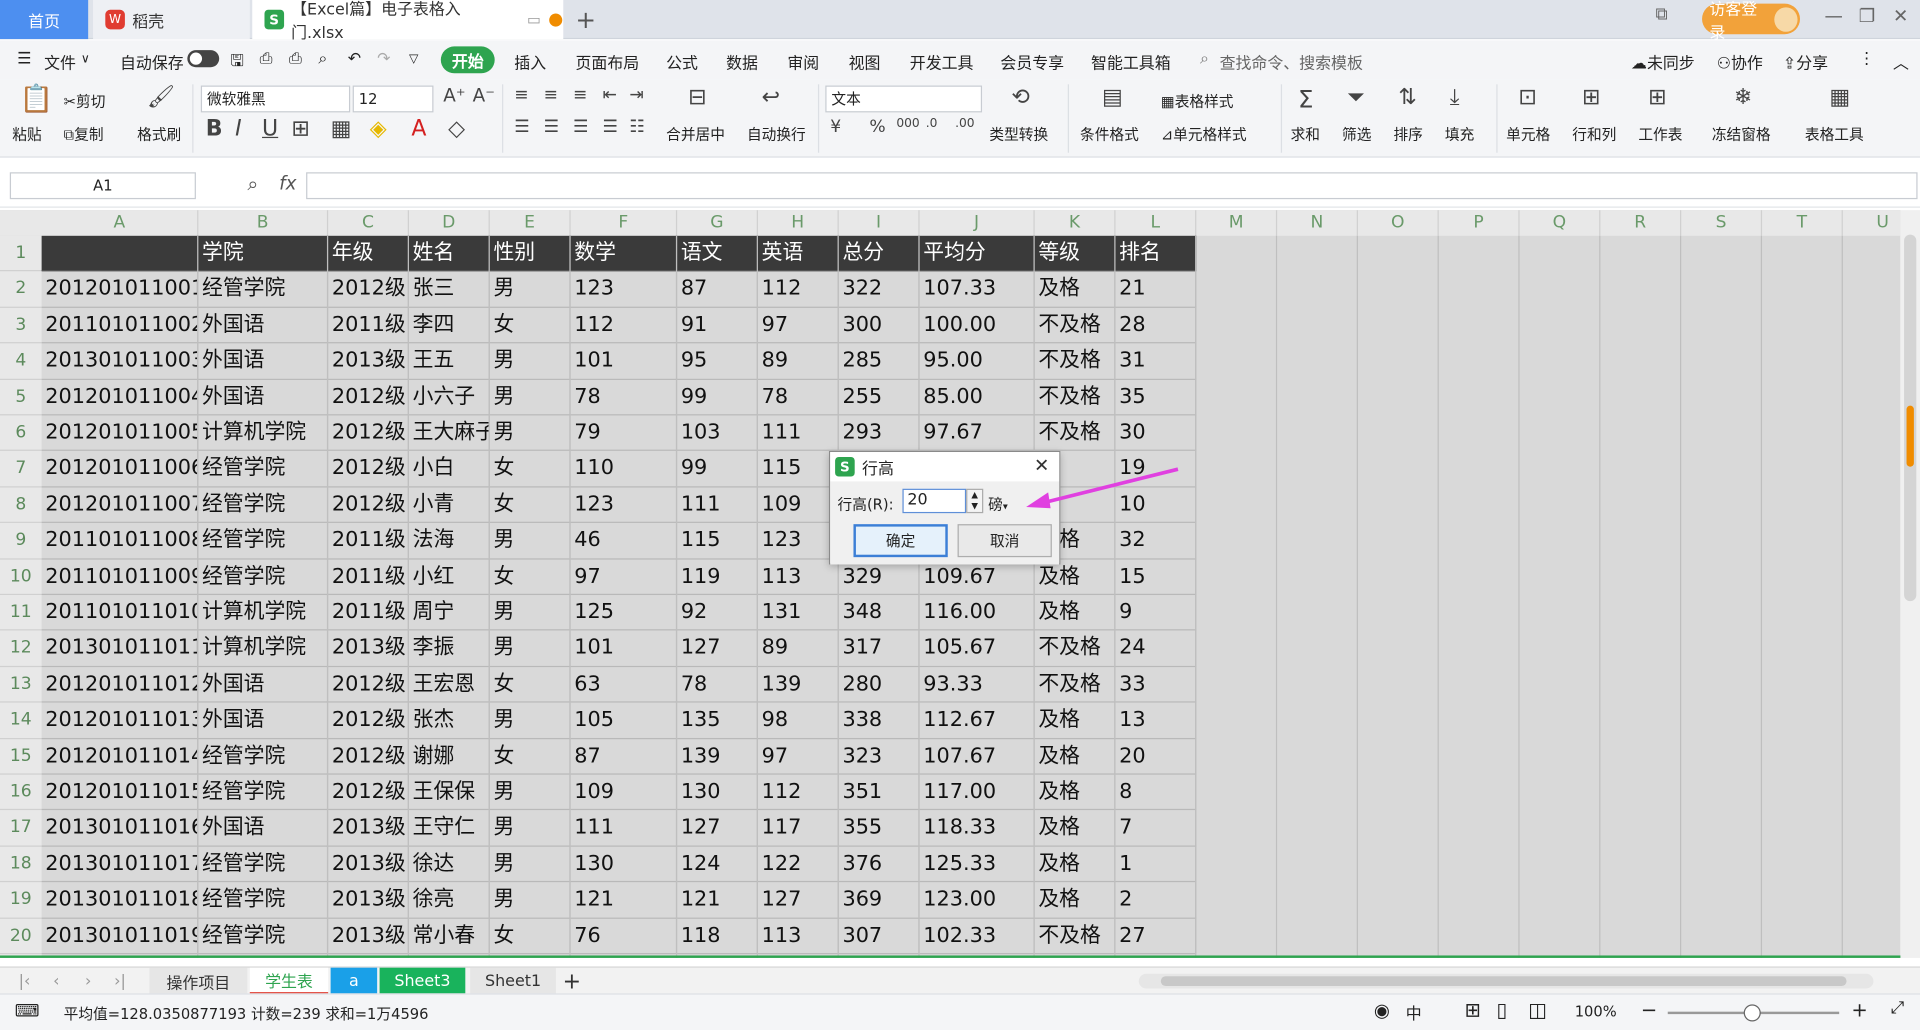 The width and height of the screenshot is (1920, 1030). What do you see at coordinates (37, 100) in the screenshot?
I see `paste-icon: 📋` at bounding box center [37, 100].